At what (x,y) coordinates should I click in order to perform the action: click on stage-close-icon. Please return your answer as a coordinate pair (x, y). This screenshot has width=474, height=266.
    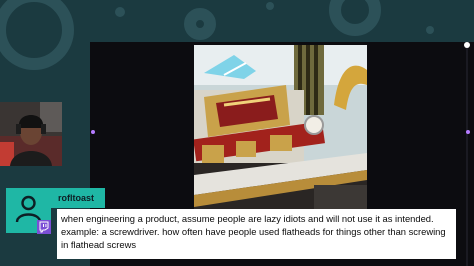
    Looking at the image, I should click on (467, 45).